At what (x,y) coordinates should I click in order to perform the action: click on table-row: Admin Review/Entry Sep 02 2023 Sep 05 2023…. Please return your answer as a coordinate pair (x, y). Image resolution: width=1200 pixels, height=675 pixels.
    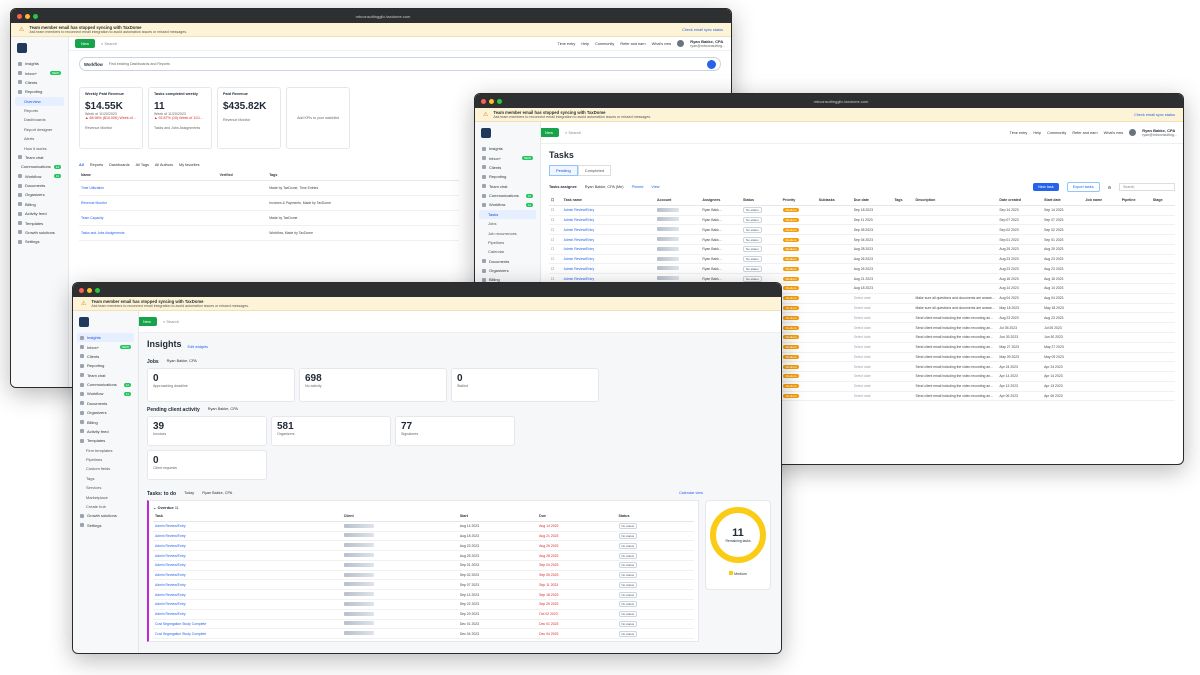
    Looking at the image, I should click on (423, 575).